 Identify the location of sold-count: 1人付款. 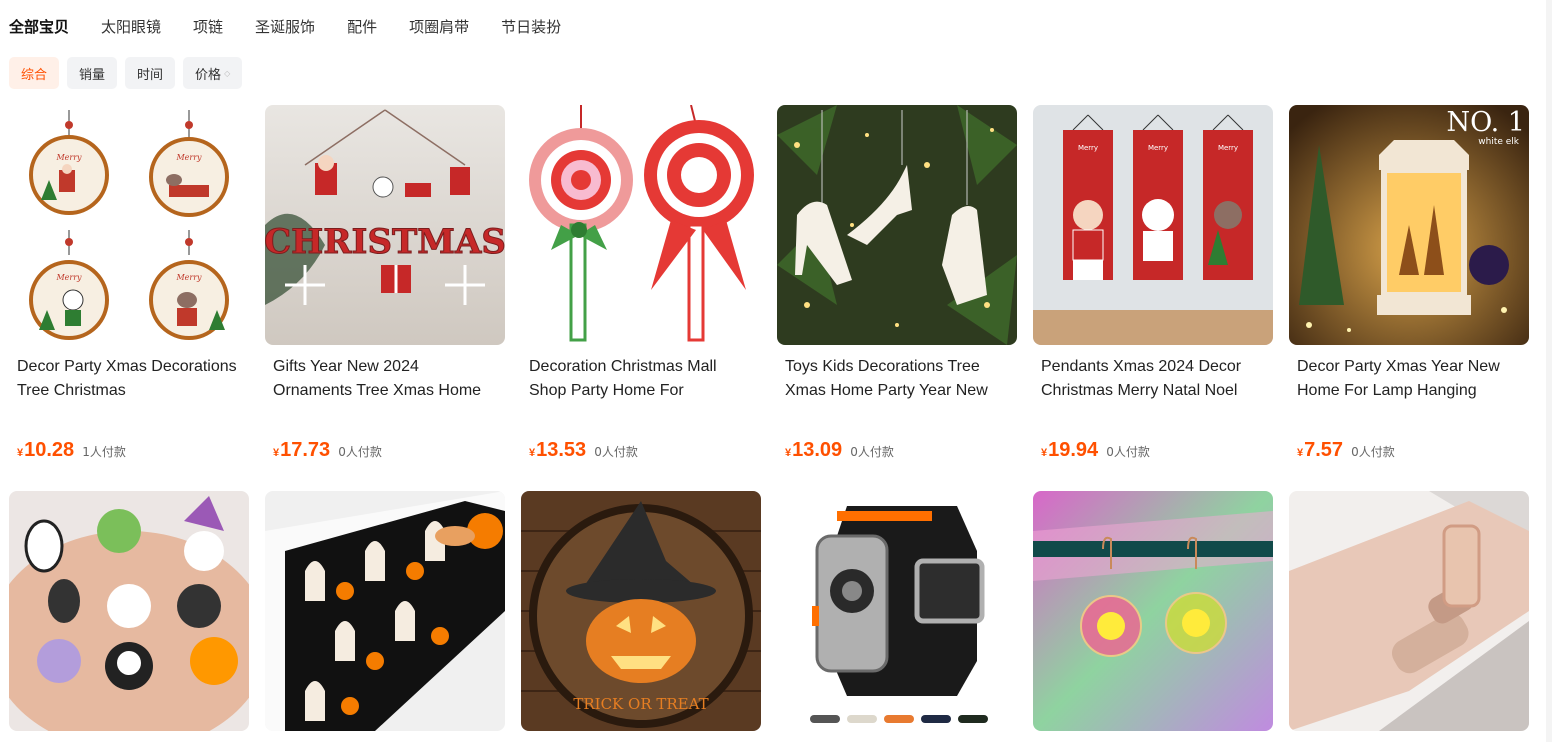
(104, 452).